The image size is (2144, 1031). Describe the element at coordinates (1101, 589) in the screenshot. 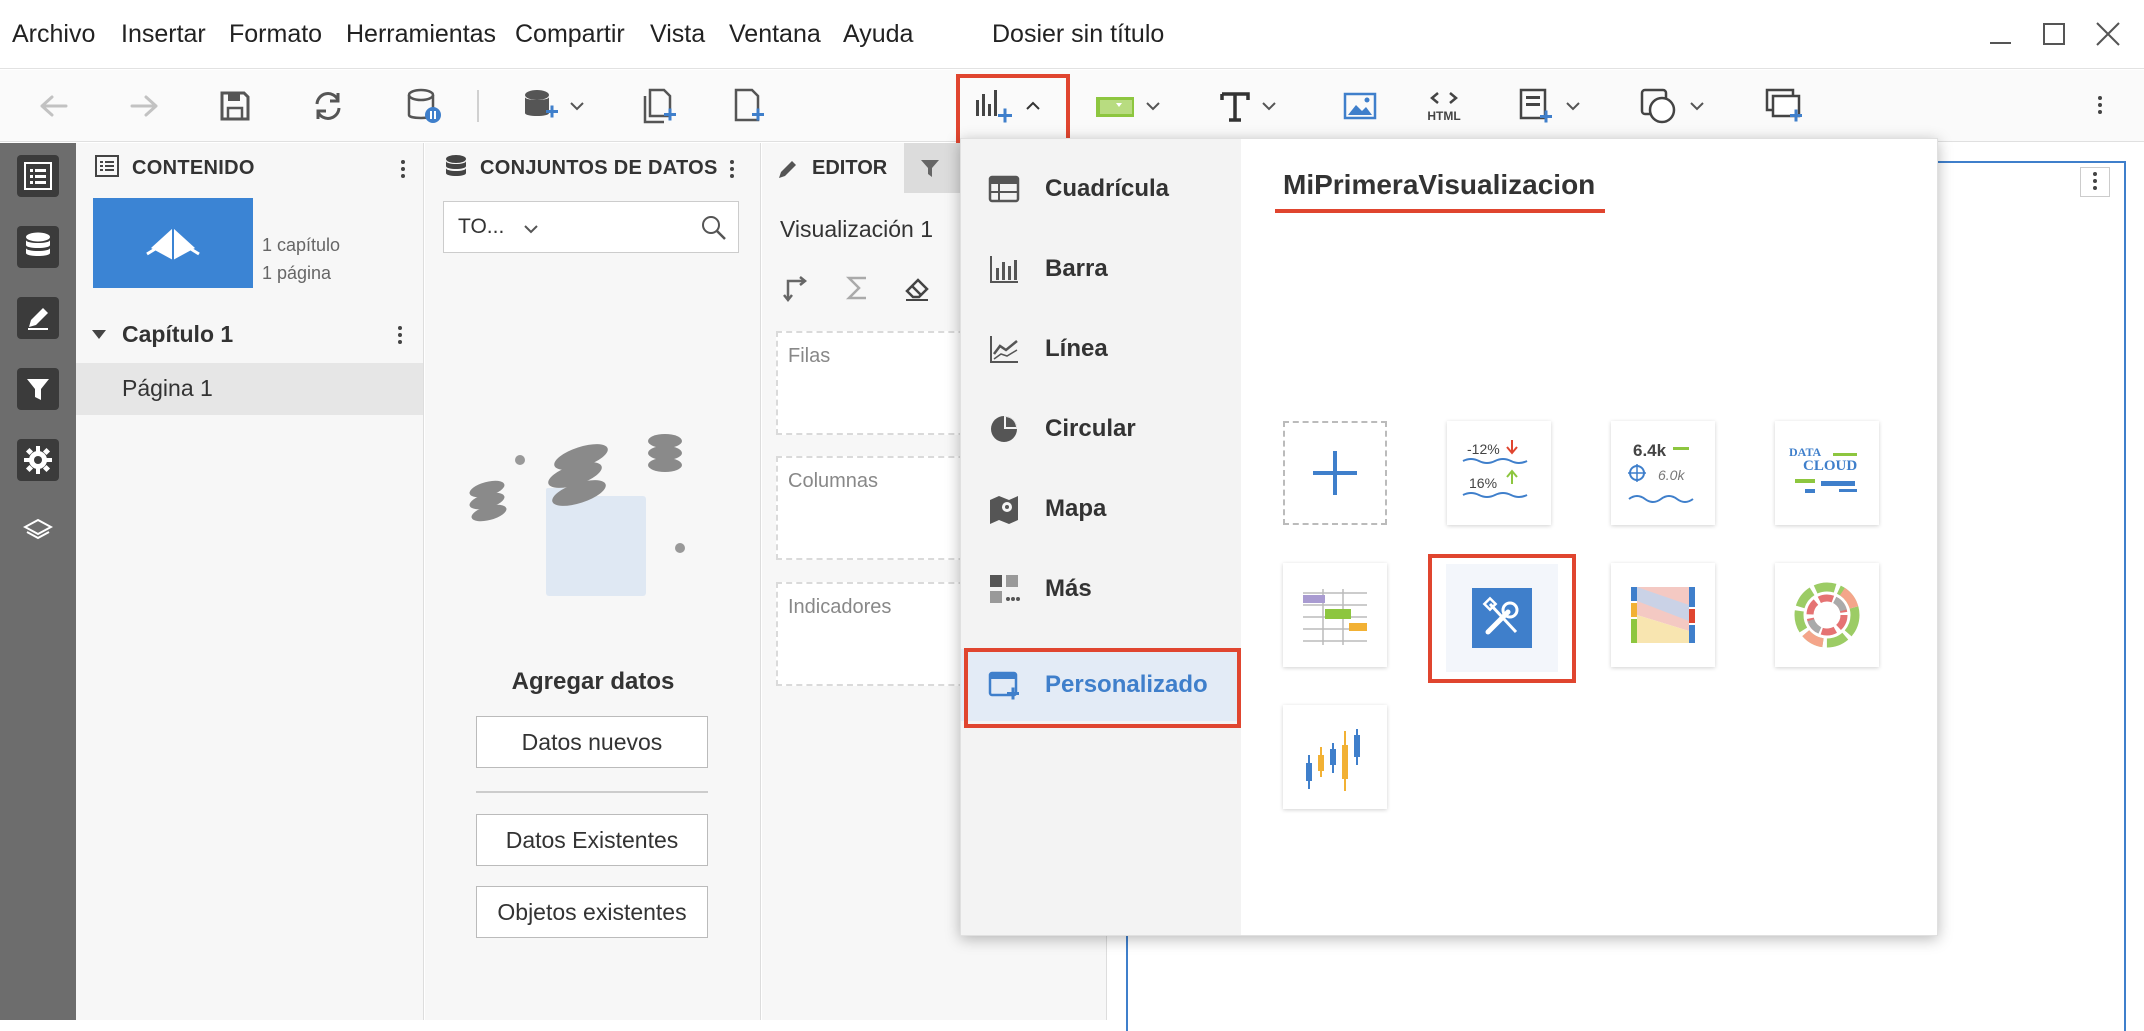

I see `category-more: Más` at that location.